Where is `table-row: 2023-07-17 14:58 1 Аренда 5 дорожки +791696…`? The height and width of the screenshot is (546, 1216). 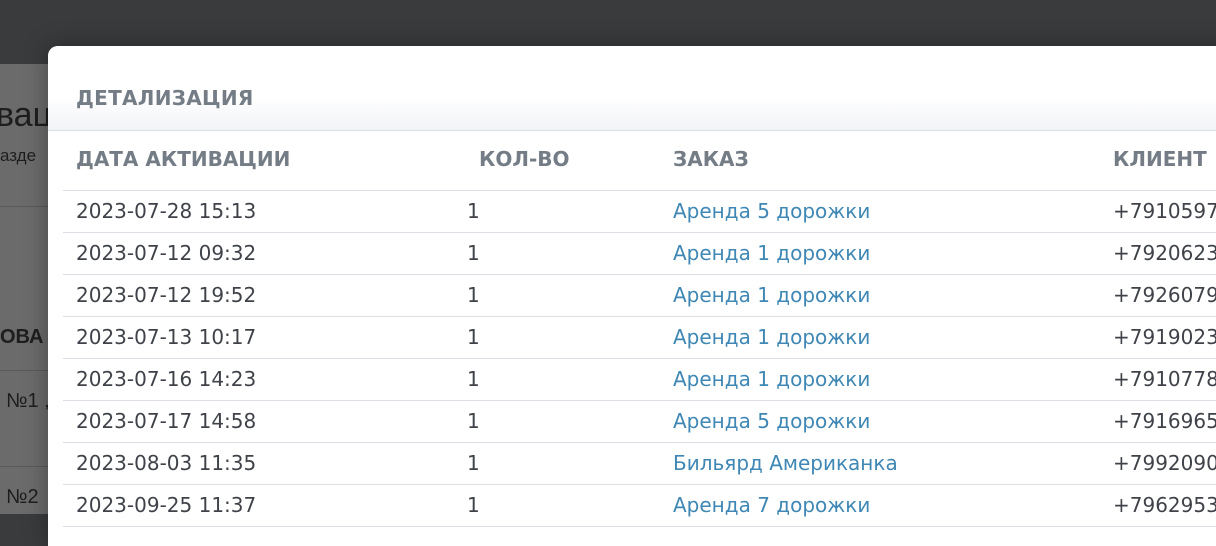 table-row: 2023-07-17 14:58 1 Аренда 5 дорожки +791696… is located at coordinates (639, 422).